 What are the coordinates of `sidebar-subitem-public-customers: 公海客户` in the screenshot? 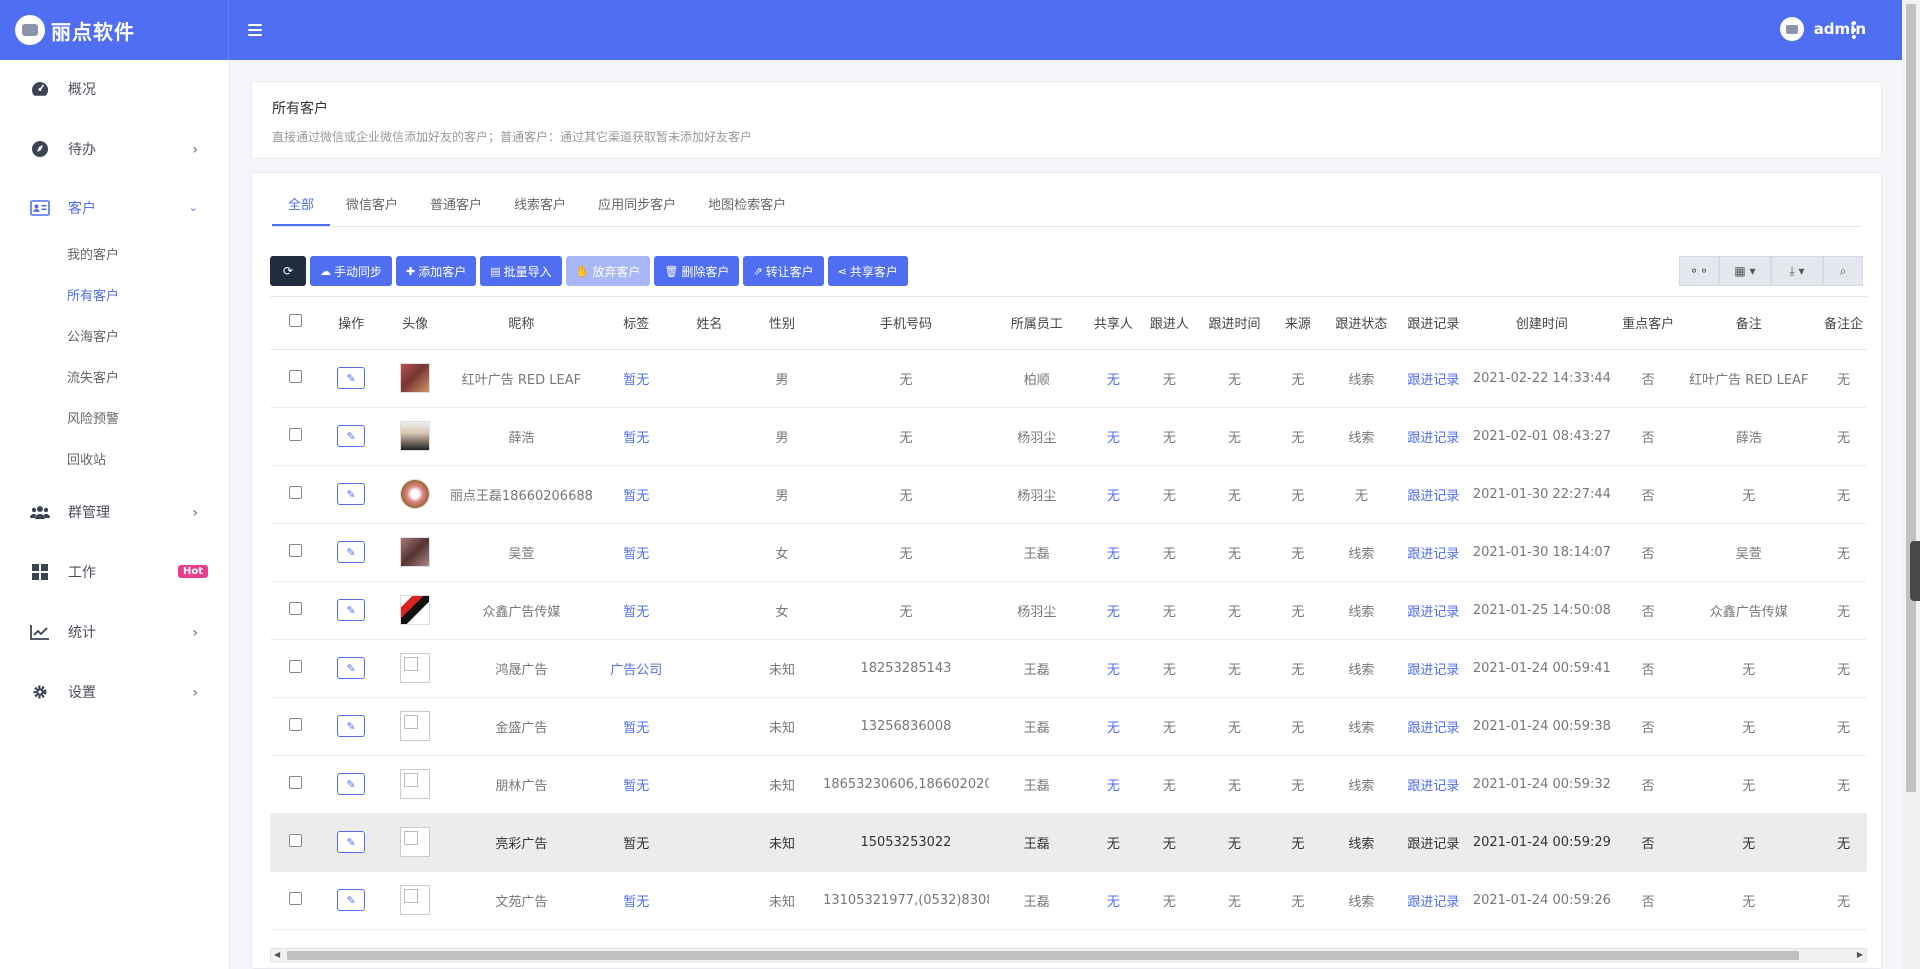 It's located at (93, 335).